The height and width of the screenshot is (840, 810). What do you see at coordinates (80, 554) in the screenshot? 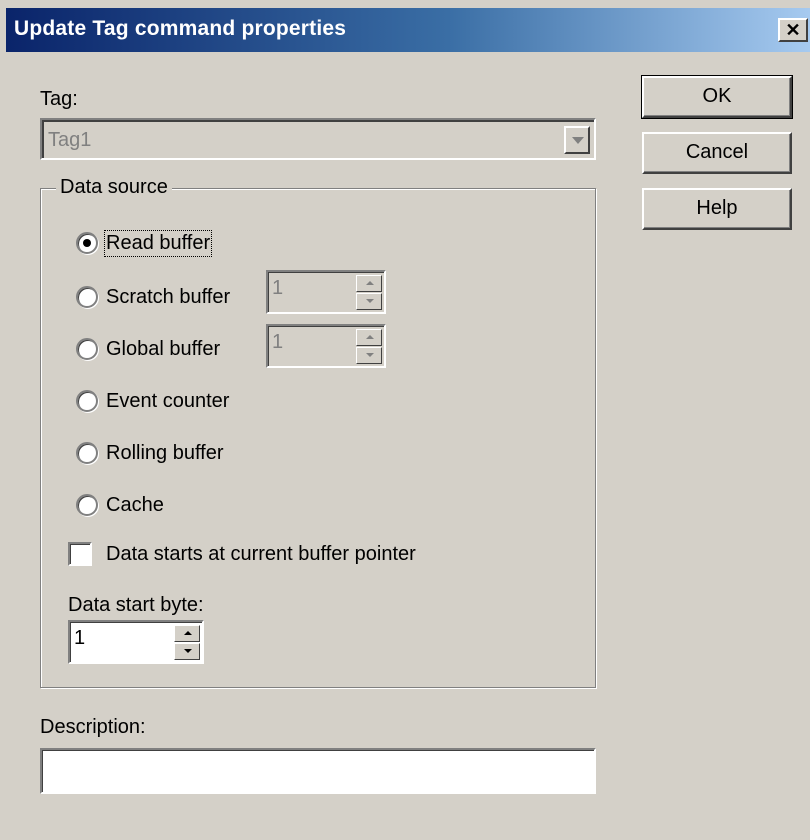
I see `data-starts-at-pointer-checkbox` at bounding box center [80, 554].